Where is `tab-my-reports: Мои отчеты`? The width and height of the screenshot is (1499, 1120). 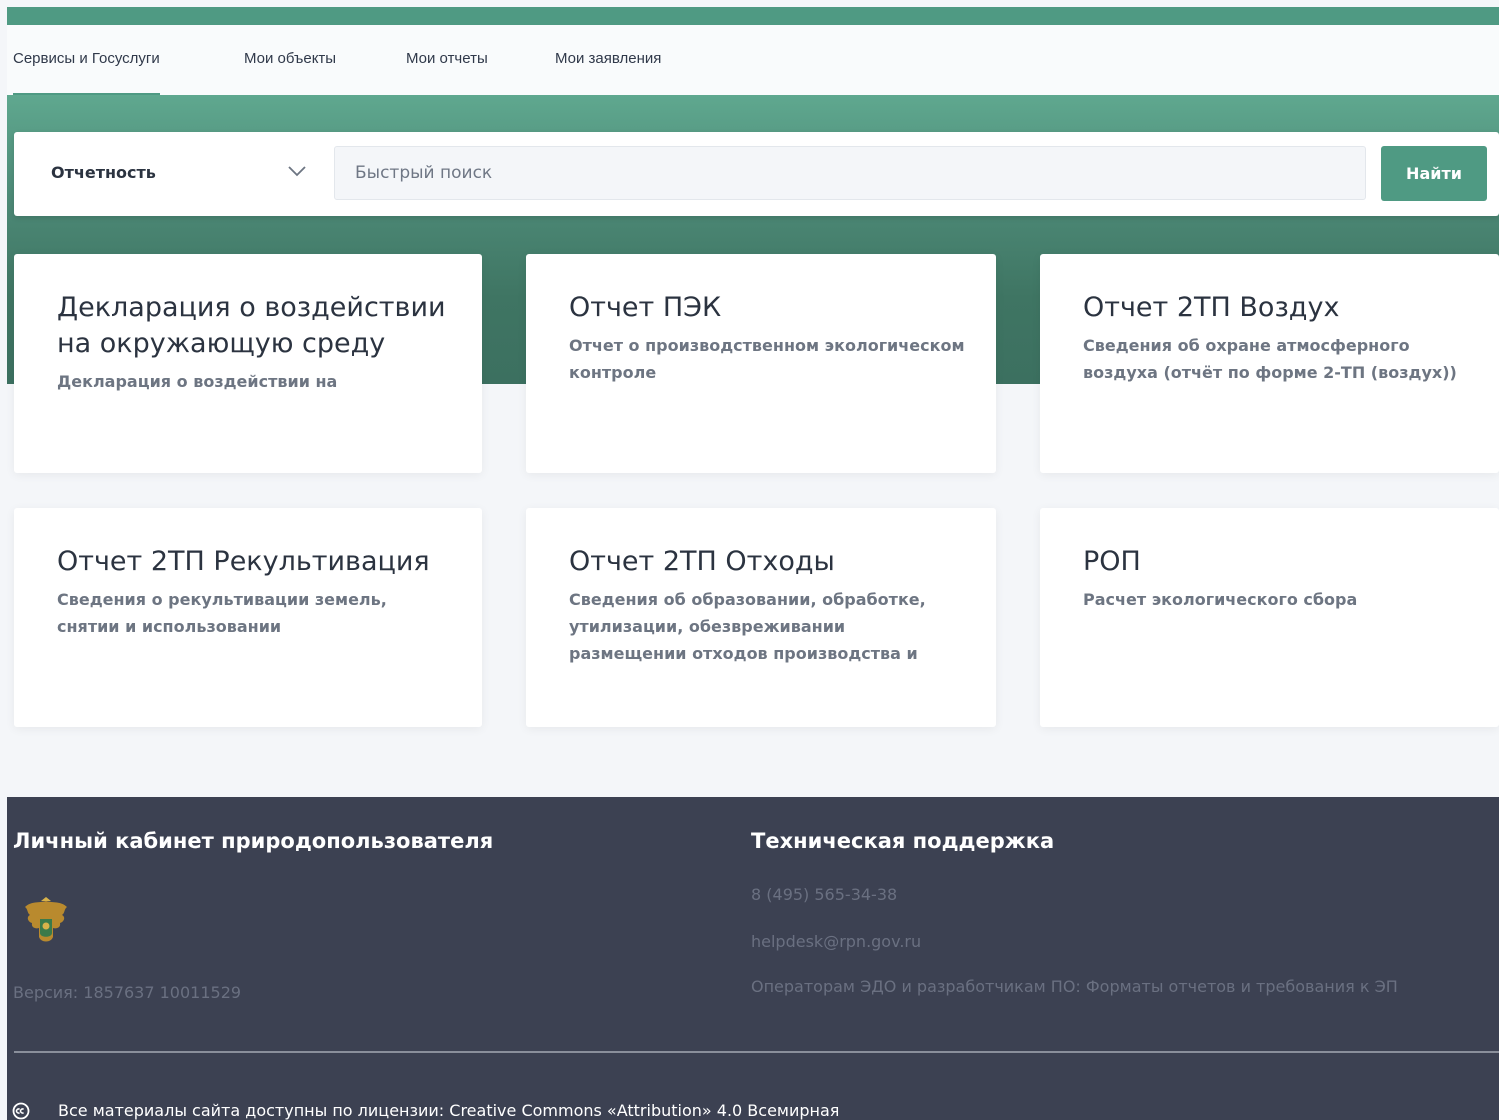 tab-my-reports: Мои отчеты is located at coordinates (447, 60).